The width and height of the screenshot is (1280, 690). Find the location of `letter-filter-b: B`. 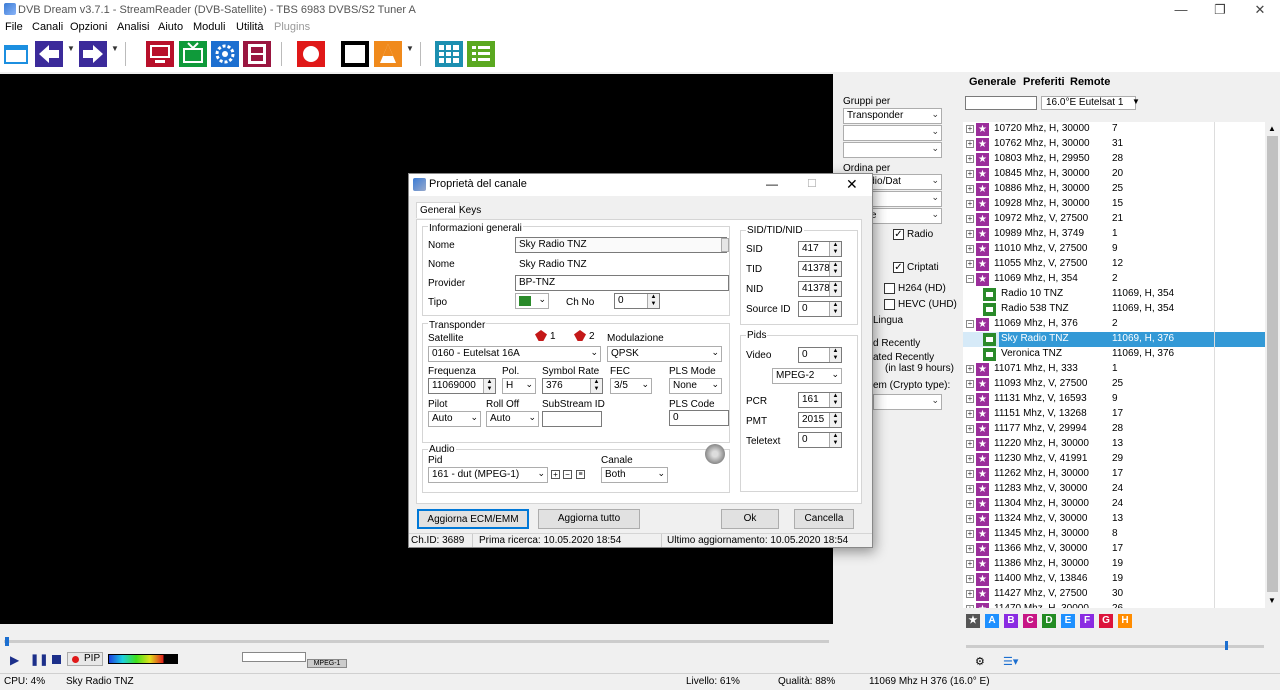

letter-filter-b: B is located at coordinates (1011, 621).